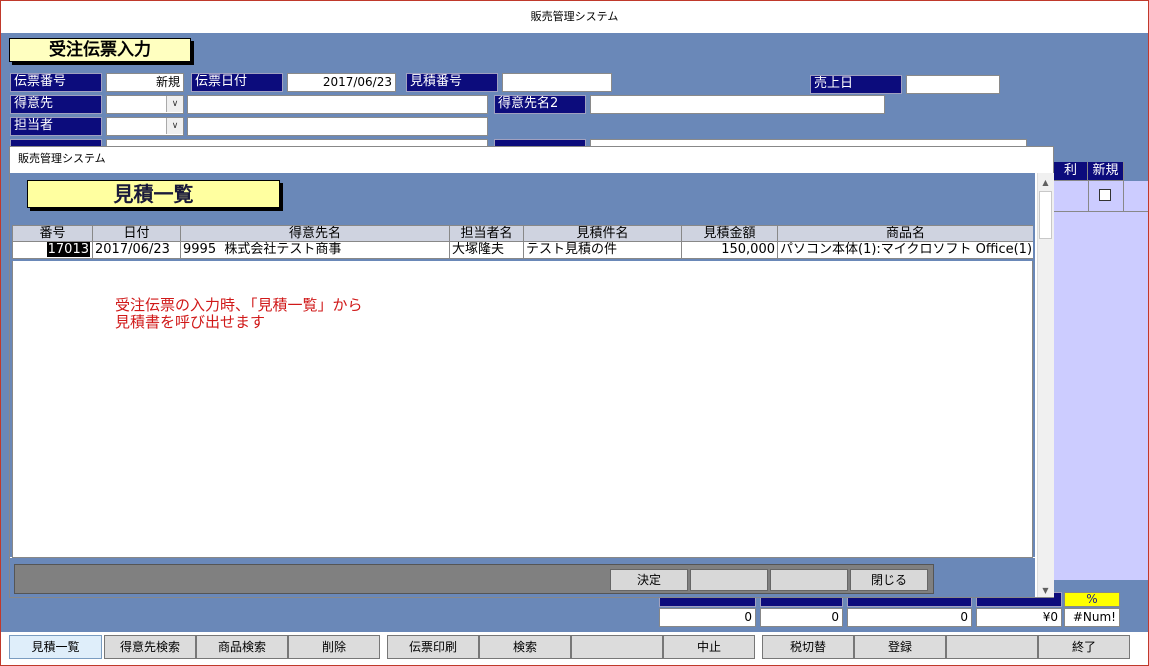 This screenshot has width=1149, height=666. Describe the element at coordinates (522, 260) in the screenshot. I see `row-separator` at that location.